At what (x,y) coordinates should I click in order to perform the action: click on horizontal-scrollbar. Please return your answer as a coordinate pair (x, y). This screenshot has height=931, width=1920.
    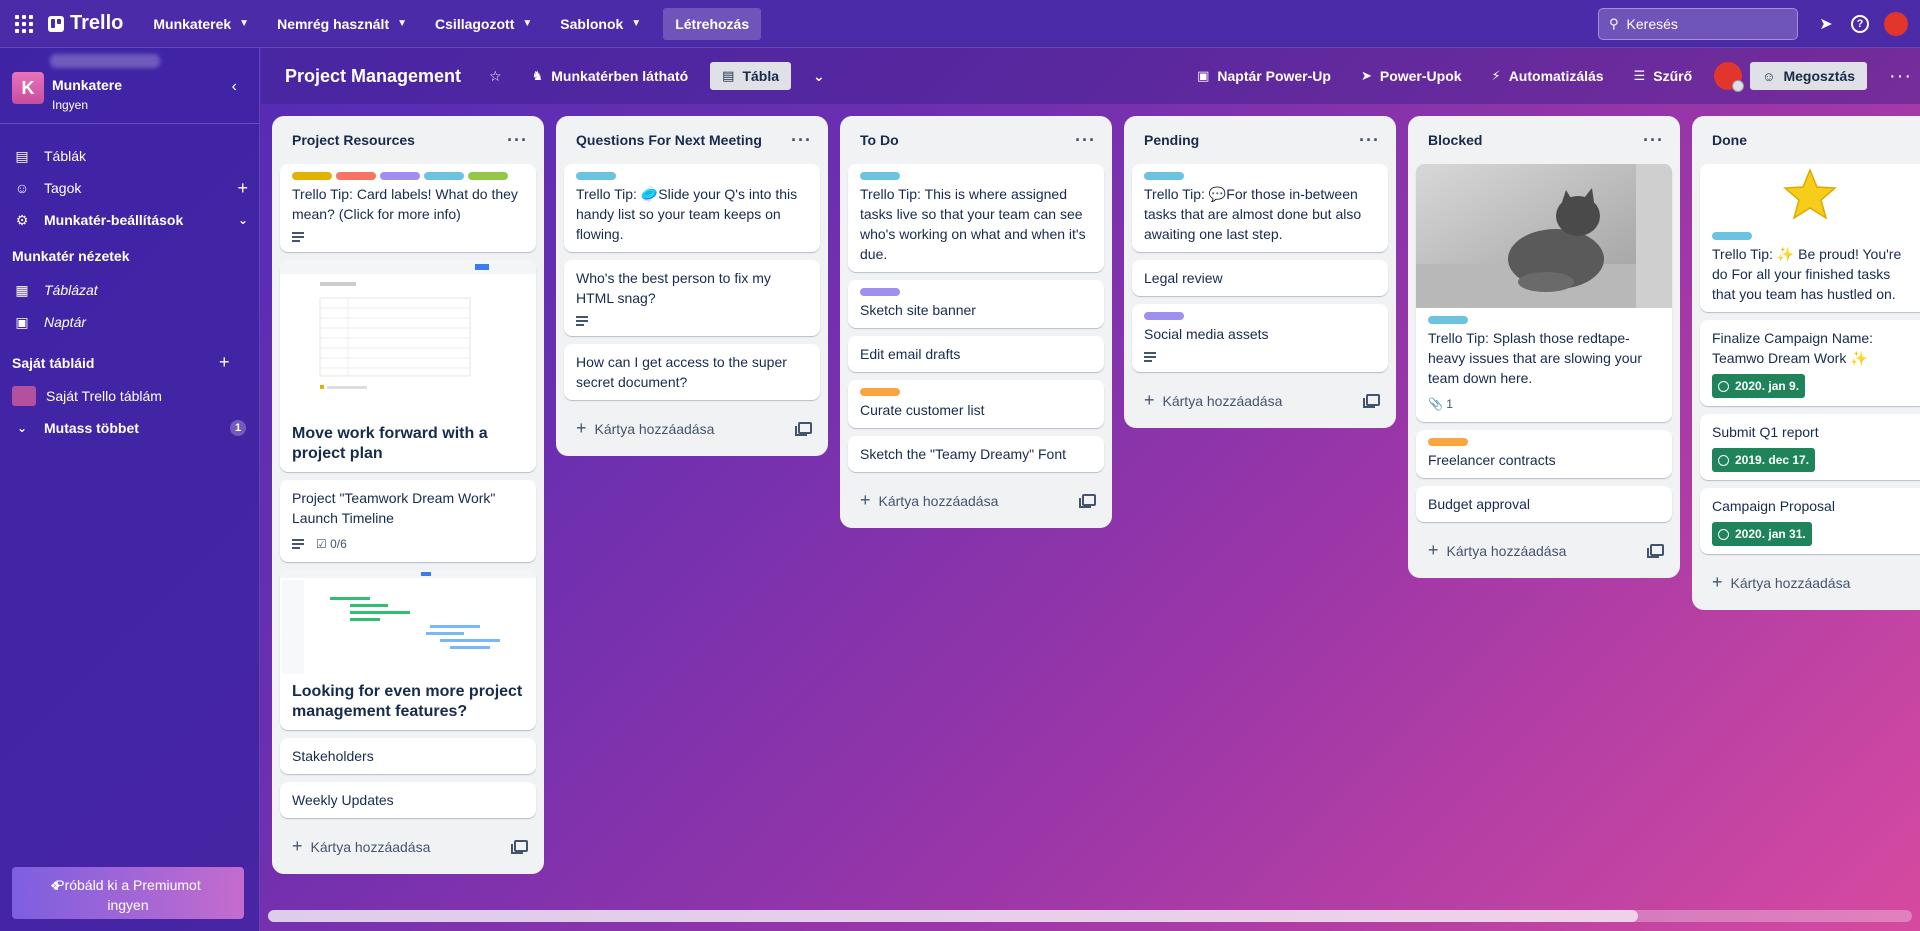
    Looking at the image, I should click on (1090, 916).